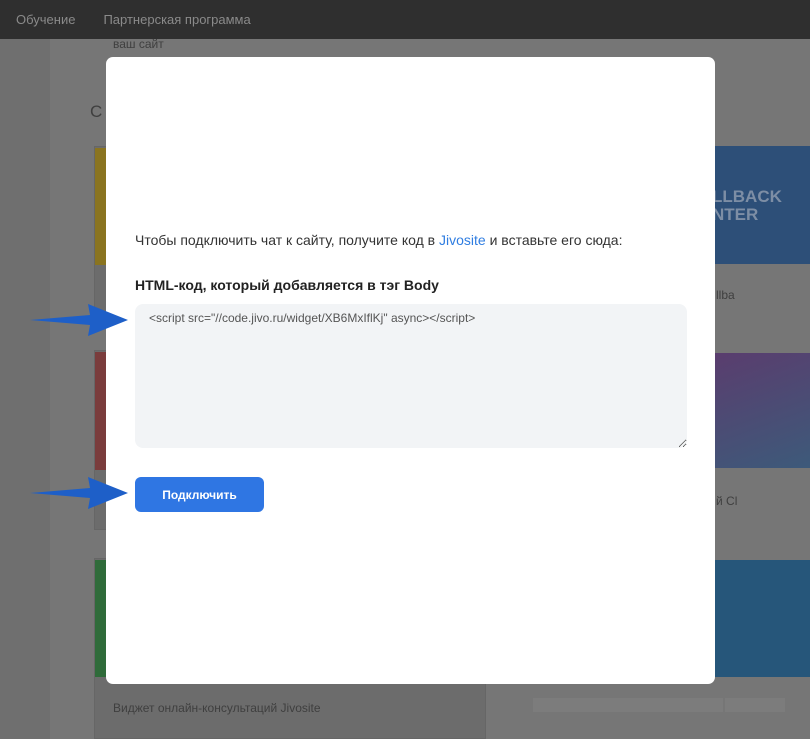  Describe the element at coordinates (138, 44) in the screenshot. I see `background-site-text: ваш сайт` at that location.